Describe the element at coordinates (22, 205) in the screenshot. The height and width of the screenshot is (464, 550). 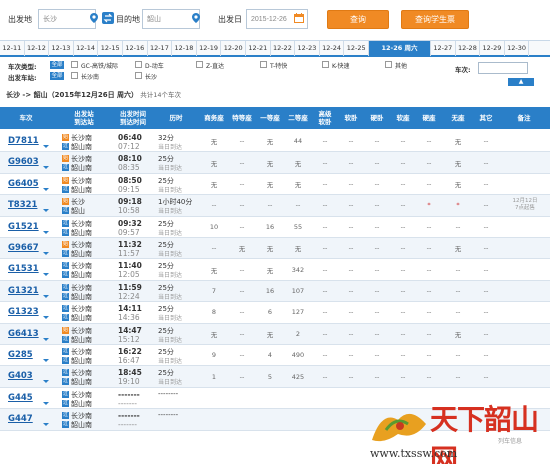
I see `train-number-link: T8321` at that location.